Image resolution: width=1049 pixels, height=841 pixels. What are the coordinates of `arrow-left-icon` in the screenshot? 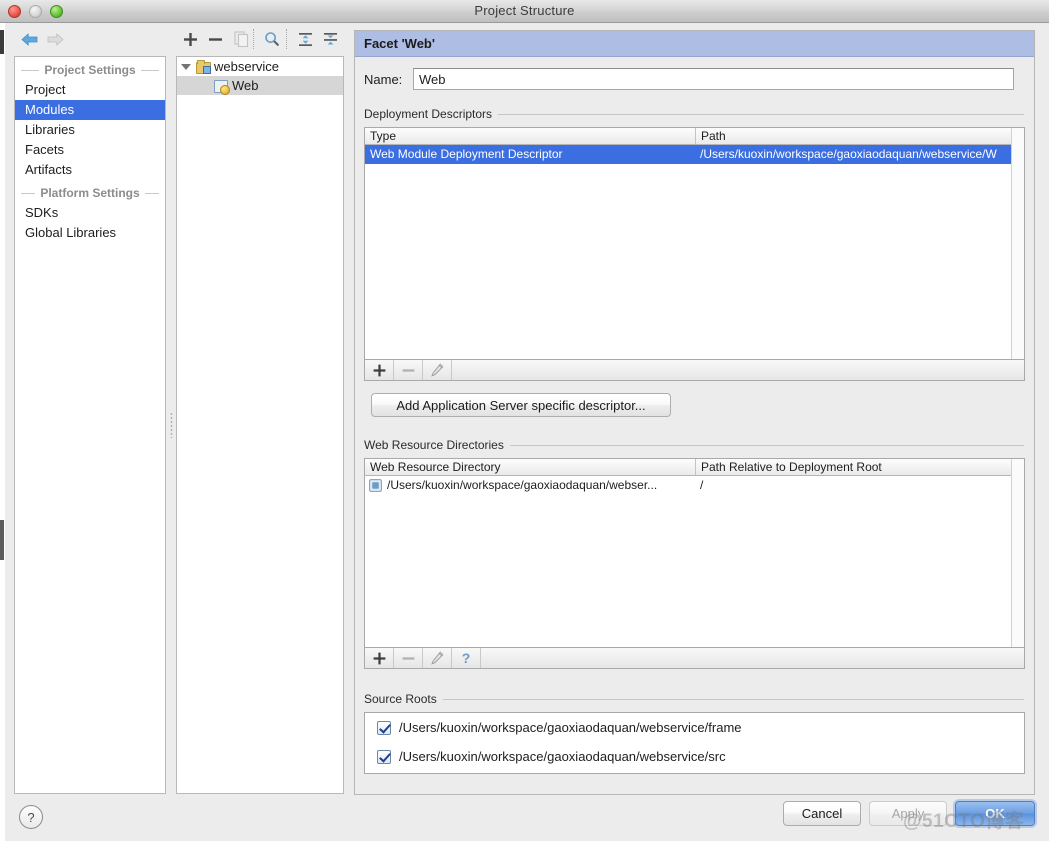 It's located at (28, 39).